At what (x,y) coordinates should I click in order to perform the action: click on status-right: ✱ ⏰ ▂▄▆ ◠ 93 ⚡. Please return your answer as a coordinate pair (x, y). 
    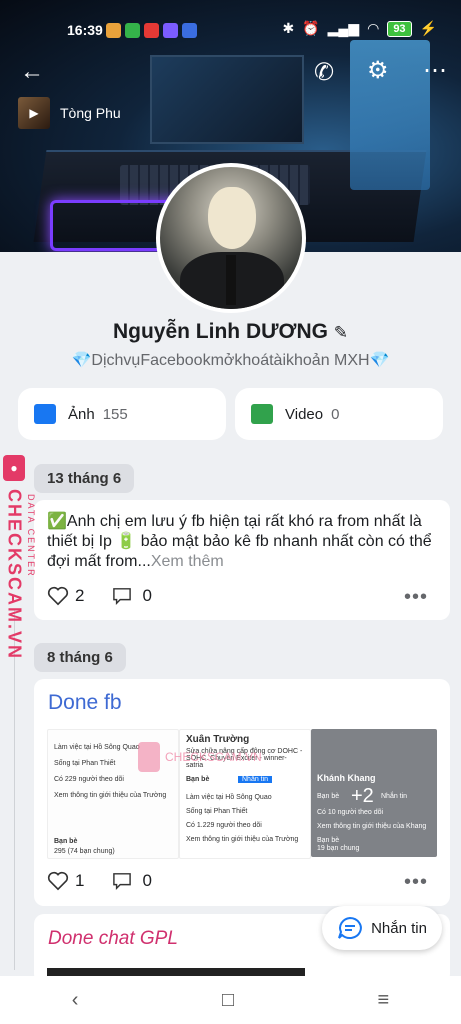
    Looking at the image, I should click on (359, 28).